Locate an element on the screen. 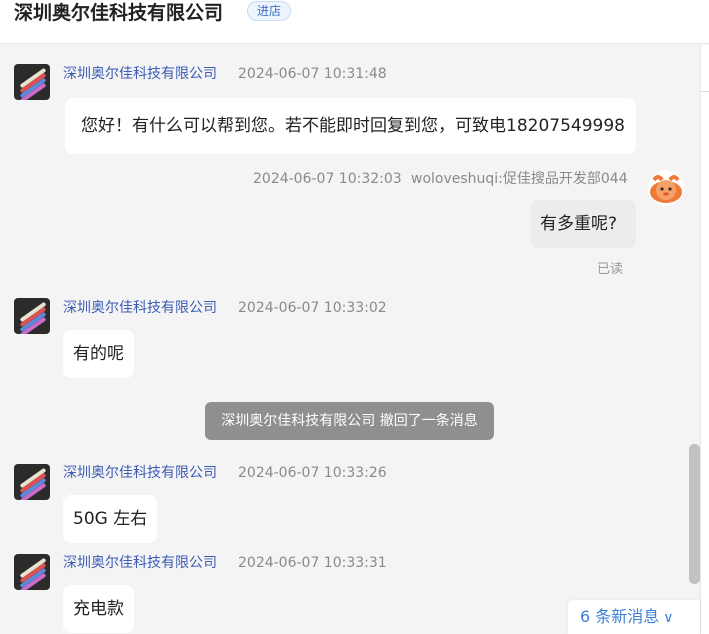 The image size is (709, 634). message-time: 2024-06-07 10:33:26 is located at coordinates (312, 473).